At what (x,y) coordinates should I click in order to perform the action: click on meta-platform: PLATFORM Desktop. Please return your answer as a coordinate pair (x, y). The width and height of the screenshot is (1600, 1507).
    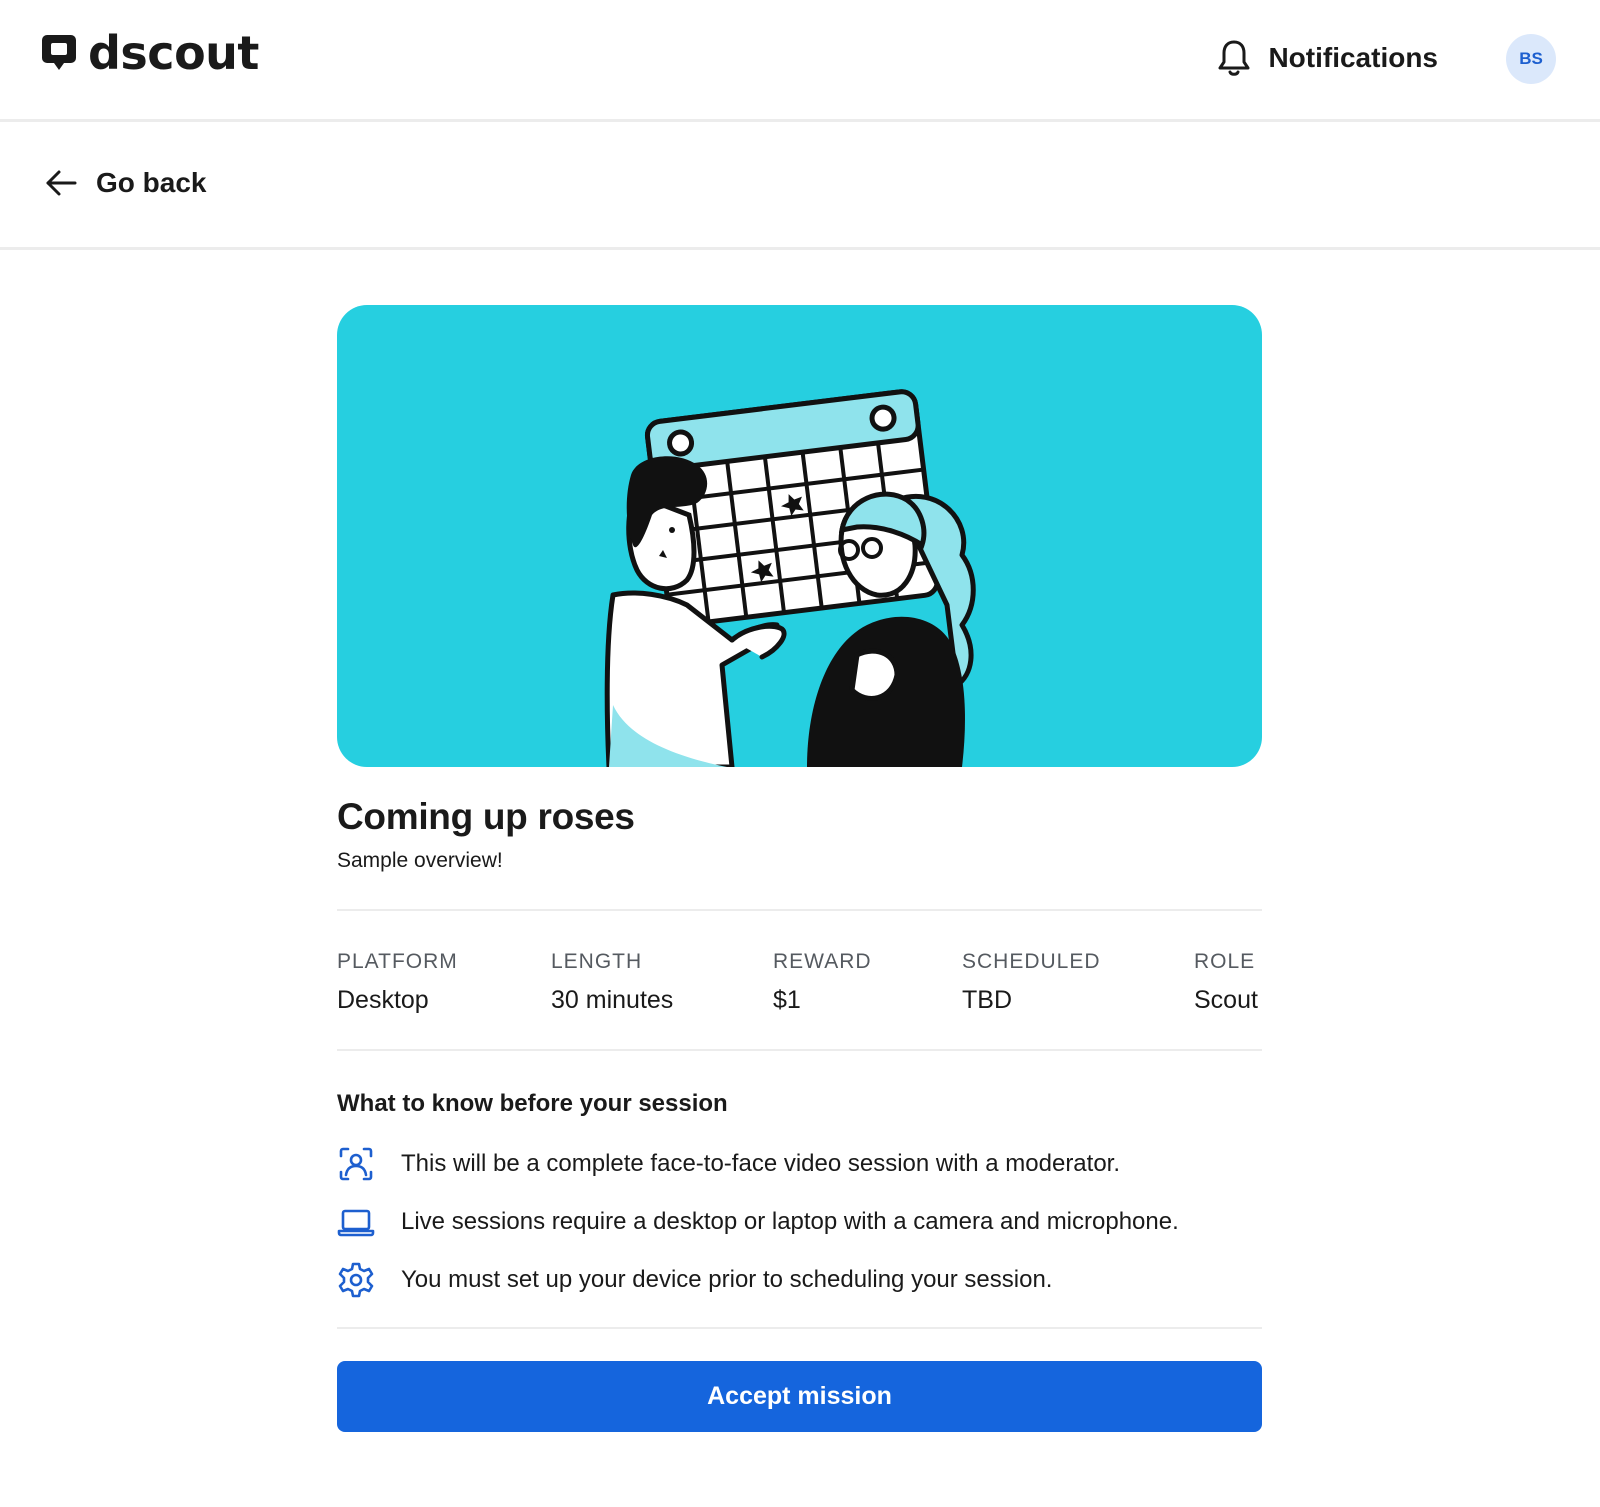
    Looking at the image, I should click on (397, 982).